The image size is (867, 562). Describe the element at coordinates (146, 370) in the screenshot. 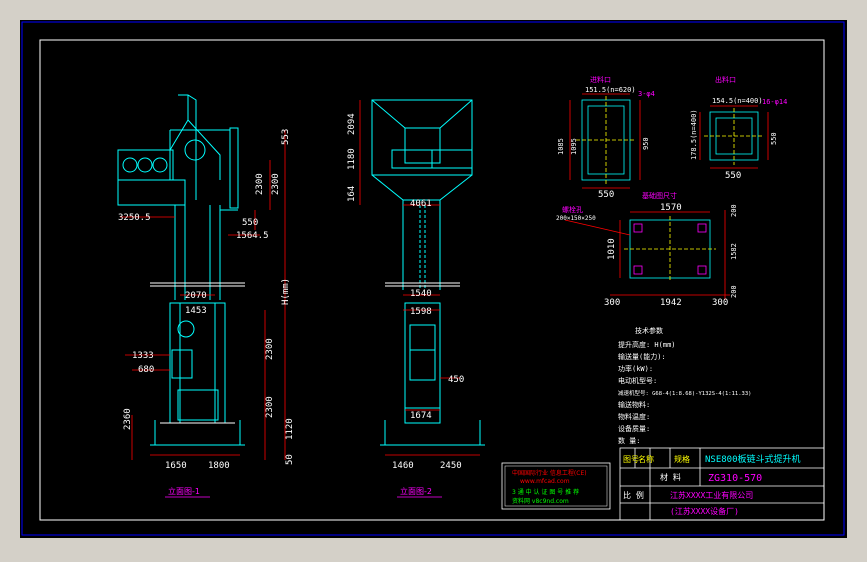

I see `dim-680: 680` at that location.